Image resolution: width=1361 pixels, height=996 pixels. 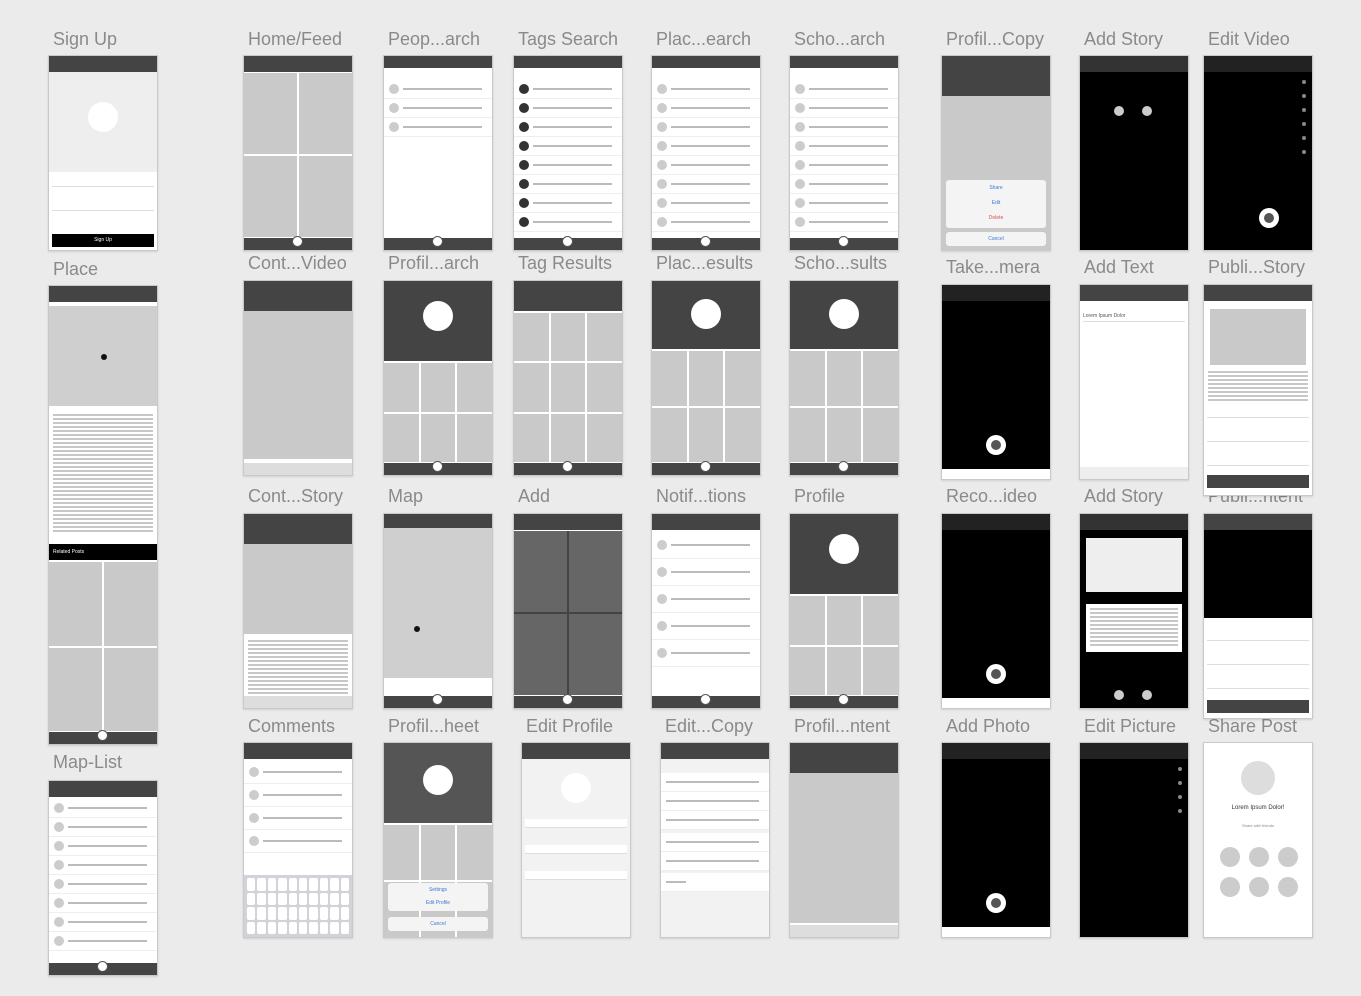 I want to click on story-text-input: Lorem Ipsum Dolor, so click(x=1134, y=317).